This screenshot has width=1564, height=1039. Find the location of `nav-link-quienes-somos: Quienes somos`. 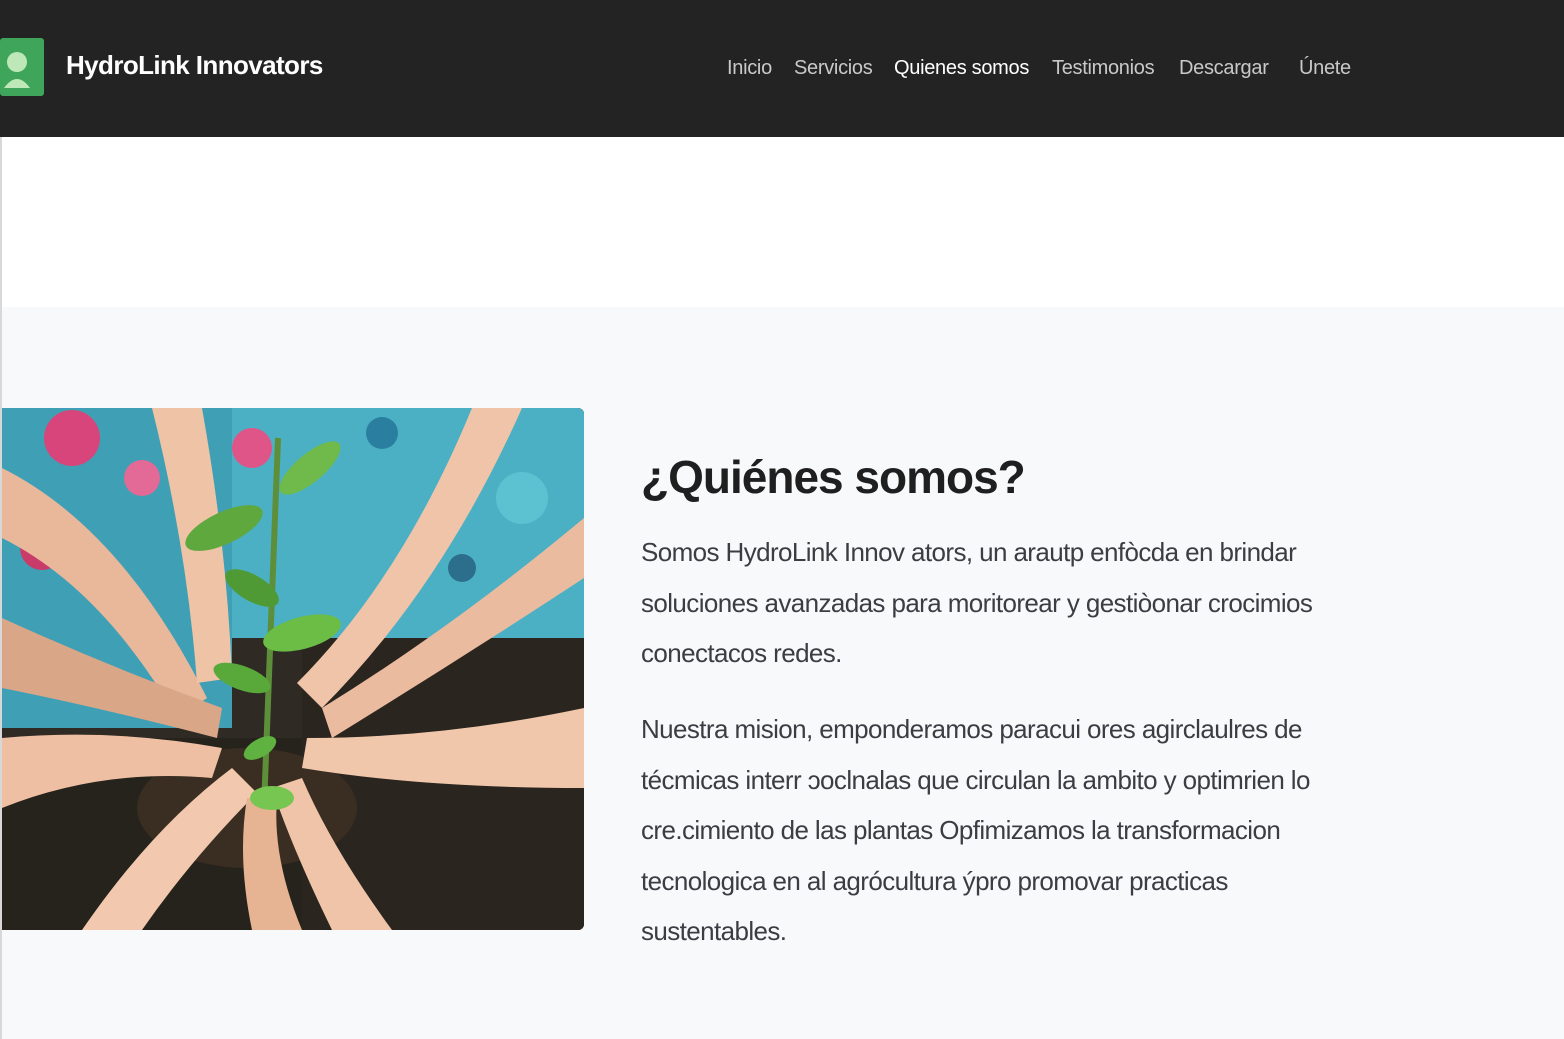

nav-link-quienes-somos: Quienes somos is located at coordinates (961, 68).